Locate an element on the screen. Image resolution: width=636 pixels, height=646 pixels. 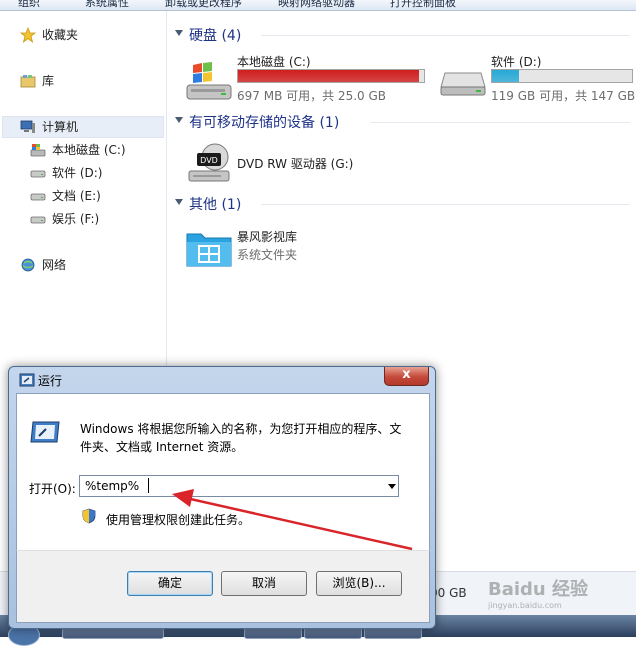
chevron-down-icon is located at coordinates (392, 486).